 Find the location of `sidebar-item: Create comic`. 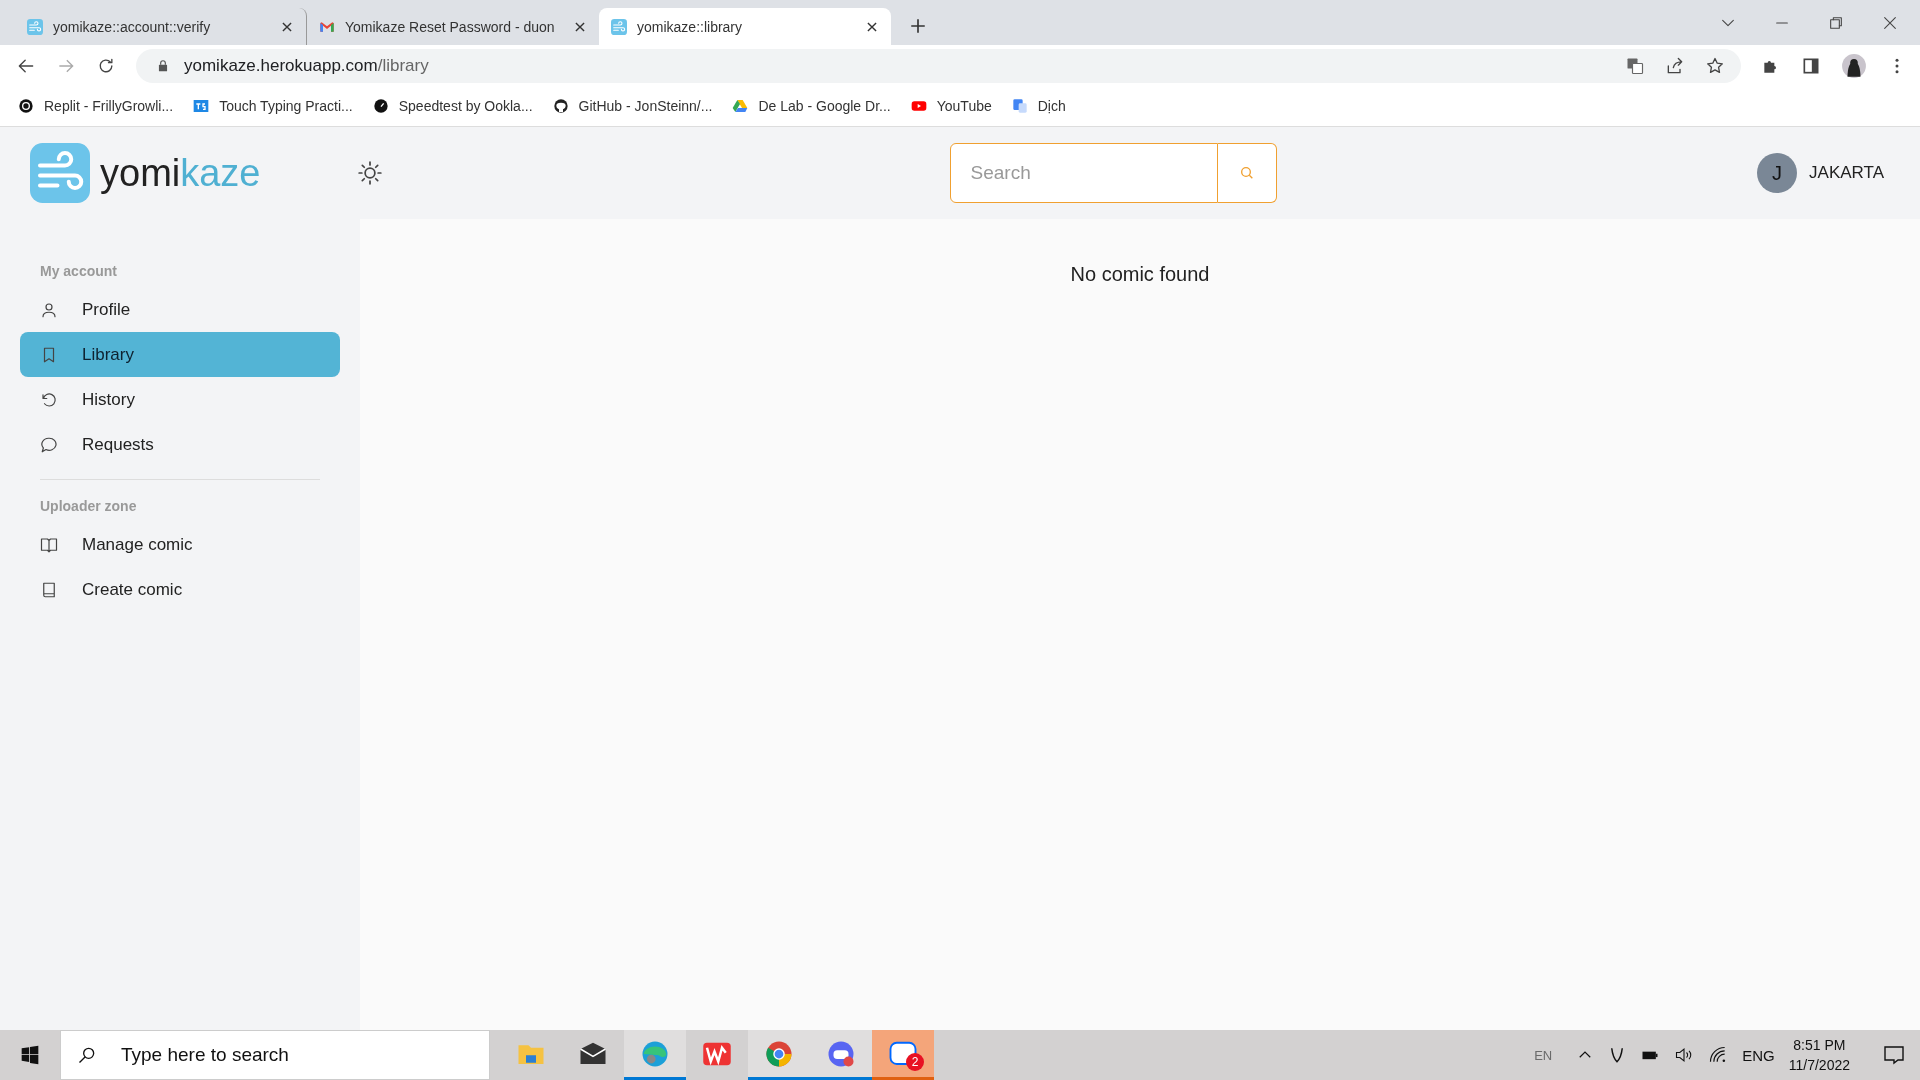

sidebar-item: Create comic is located at coordinates (180, 589).